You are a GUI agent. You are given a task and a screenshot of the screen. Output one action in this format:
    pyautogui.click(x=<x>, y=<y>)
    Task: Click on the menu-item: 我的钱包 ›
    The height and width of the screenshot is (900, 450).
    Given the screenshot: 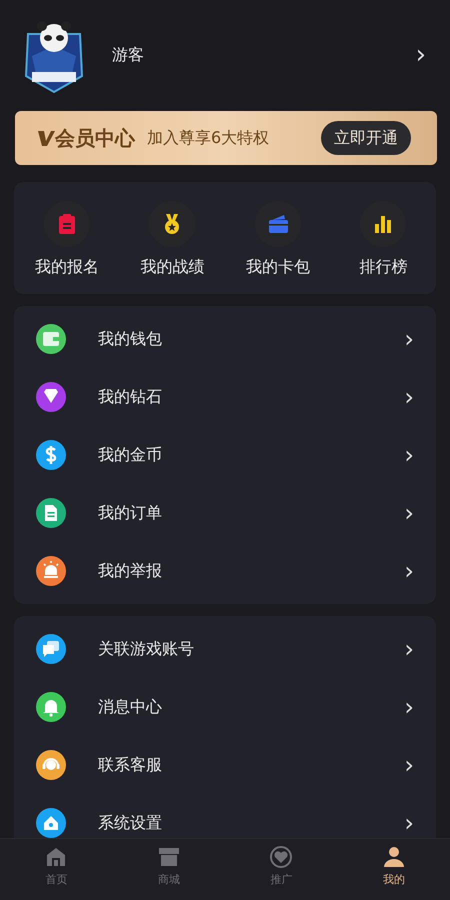 What is the action you would take?
    pyautogui.click(x=225, y=339)
    